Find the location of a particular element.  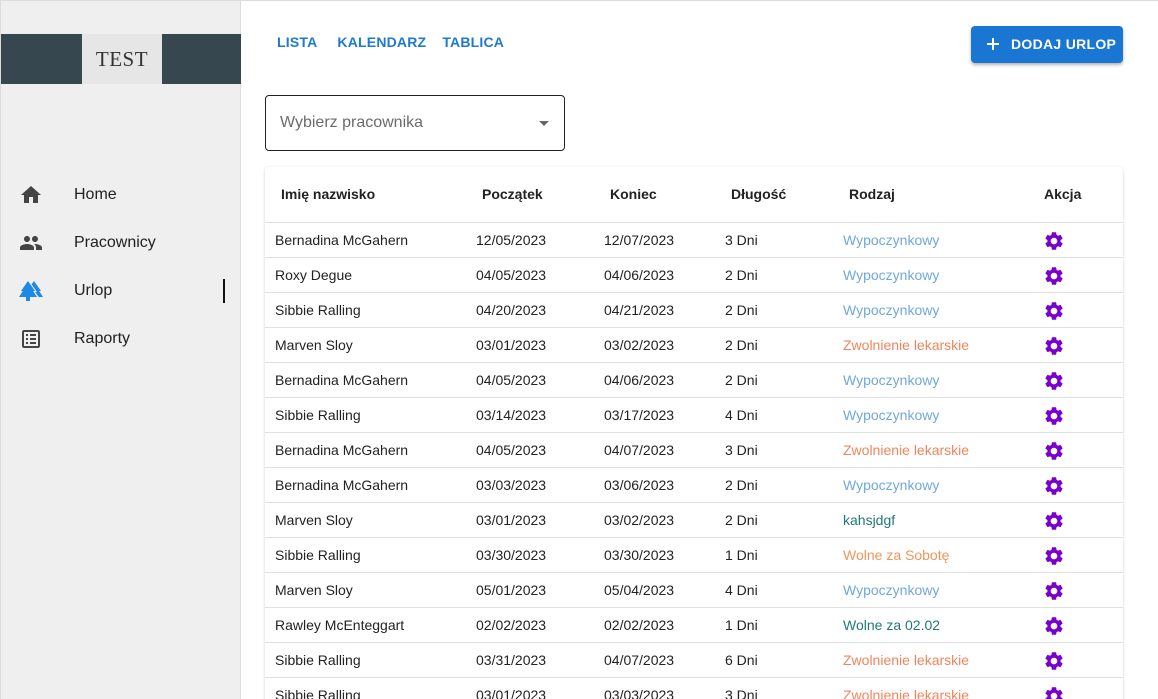

column-header-start: Początek is located at coordinates (512, 194).